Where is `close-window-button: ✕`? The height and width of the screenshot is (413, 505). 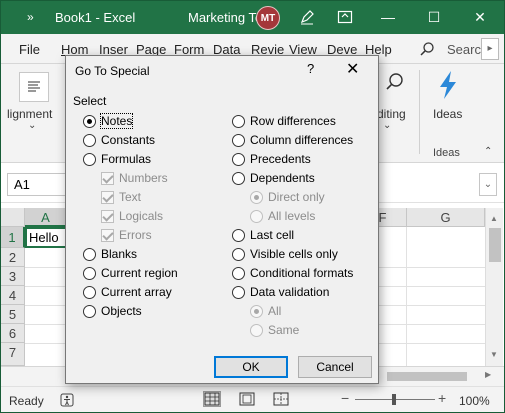 close-window-button: ✕ is located at coordinates (480, 17).